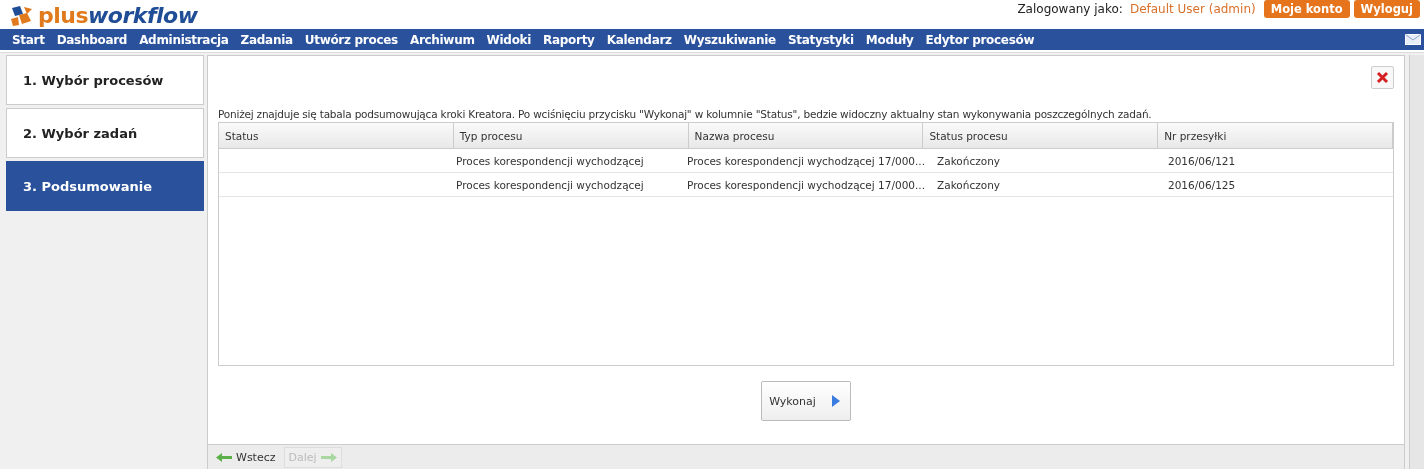 The width and height of the screenshot is (1424, 469). Describe the element at coordinates (1413, 39) in the screenshot. I see `mail-icon` at that location.